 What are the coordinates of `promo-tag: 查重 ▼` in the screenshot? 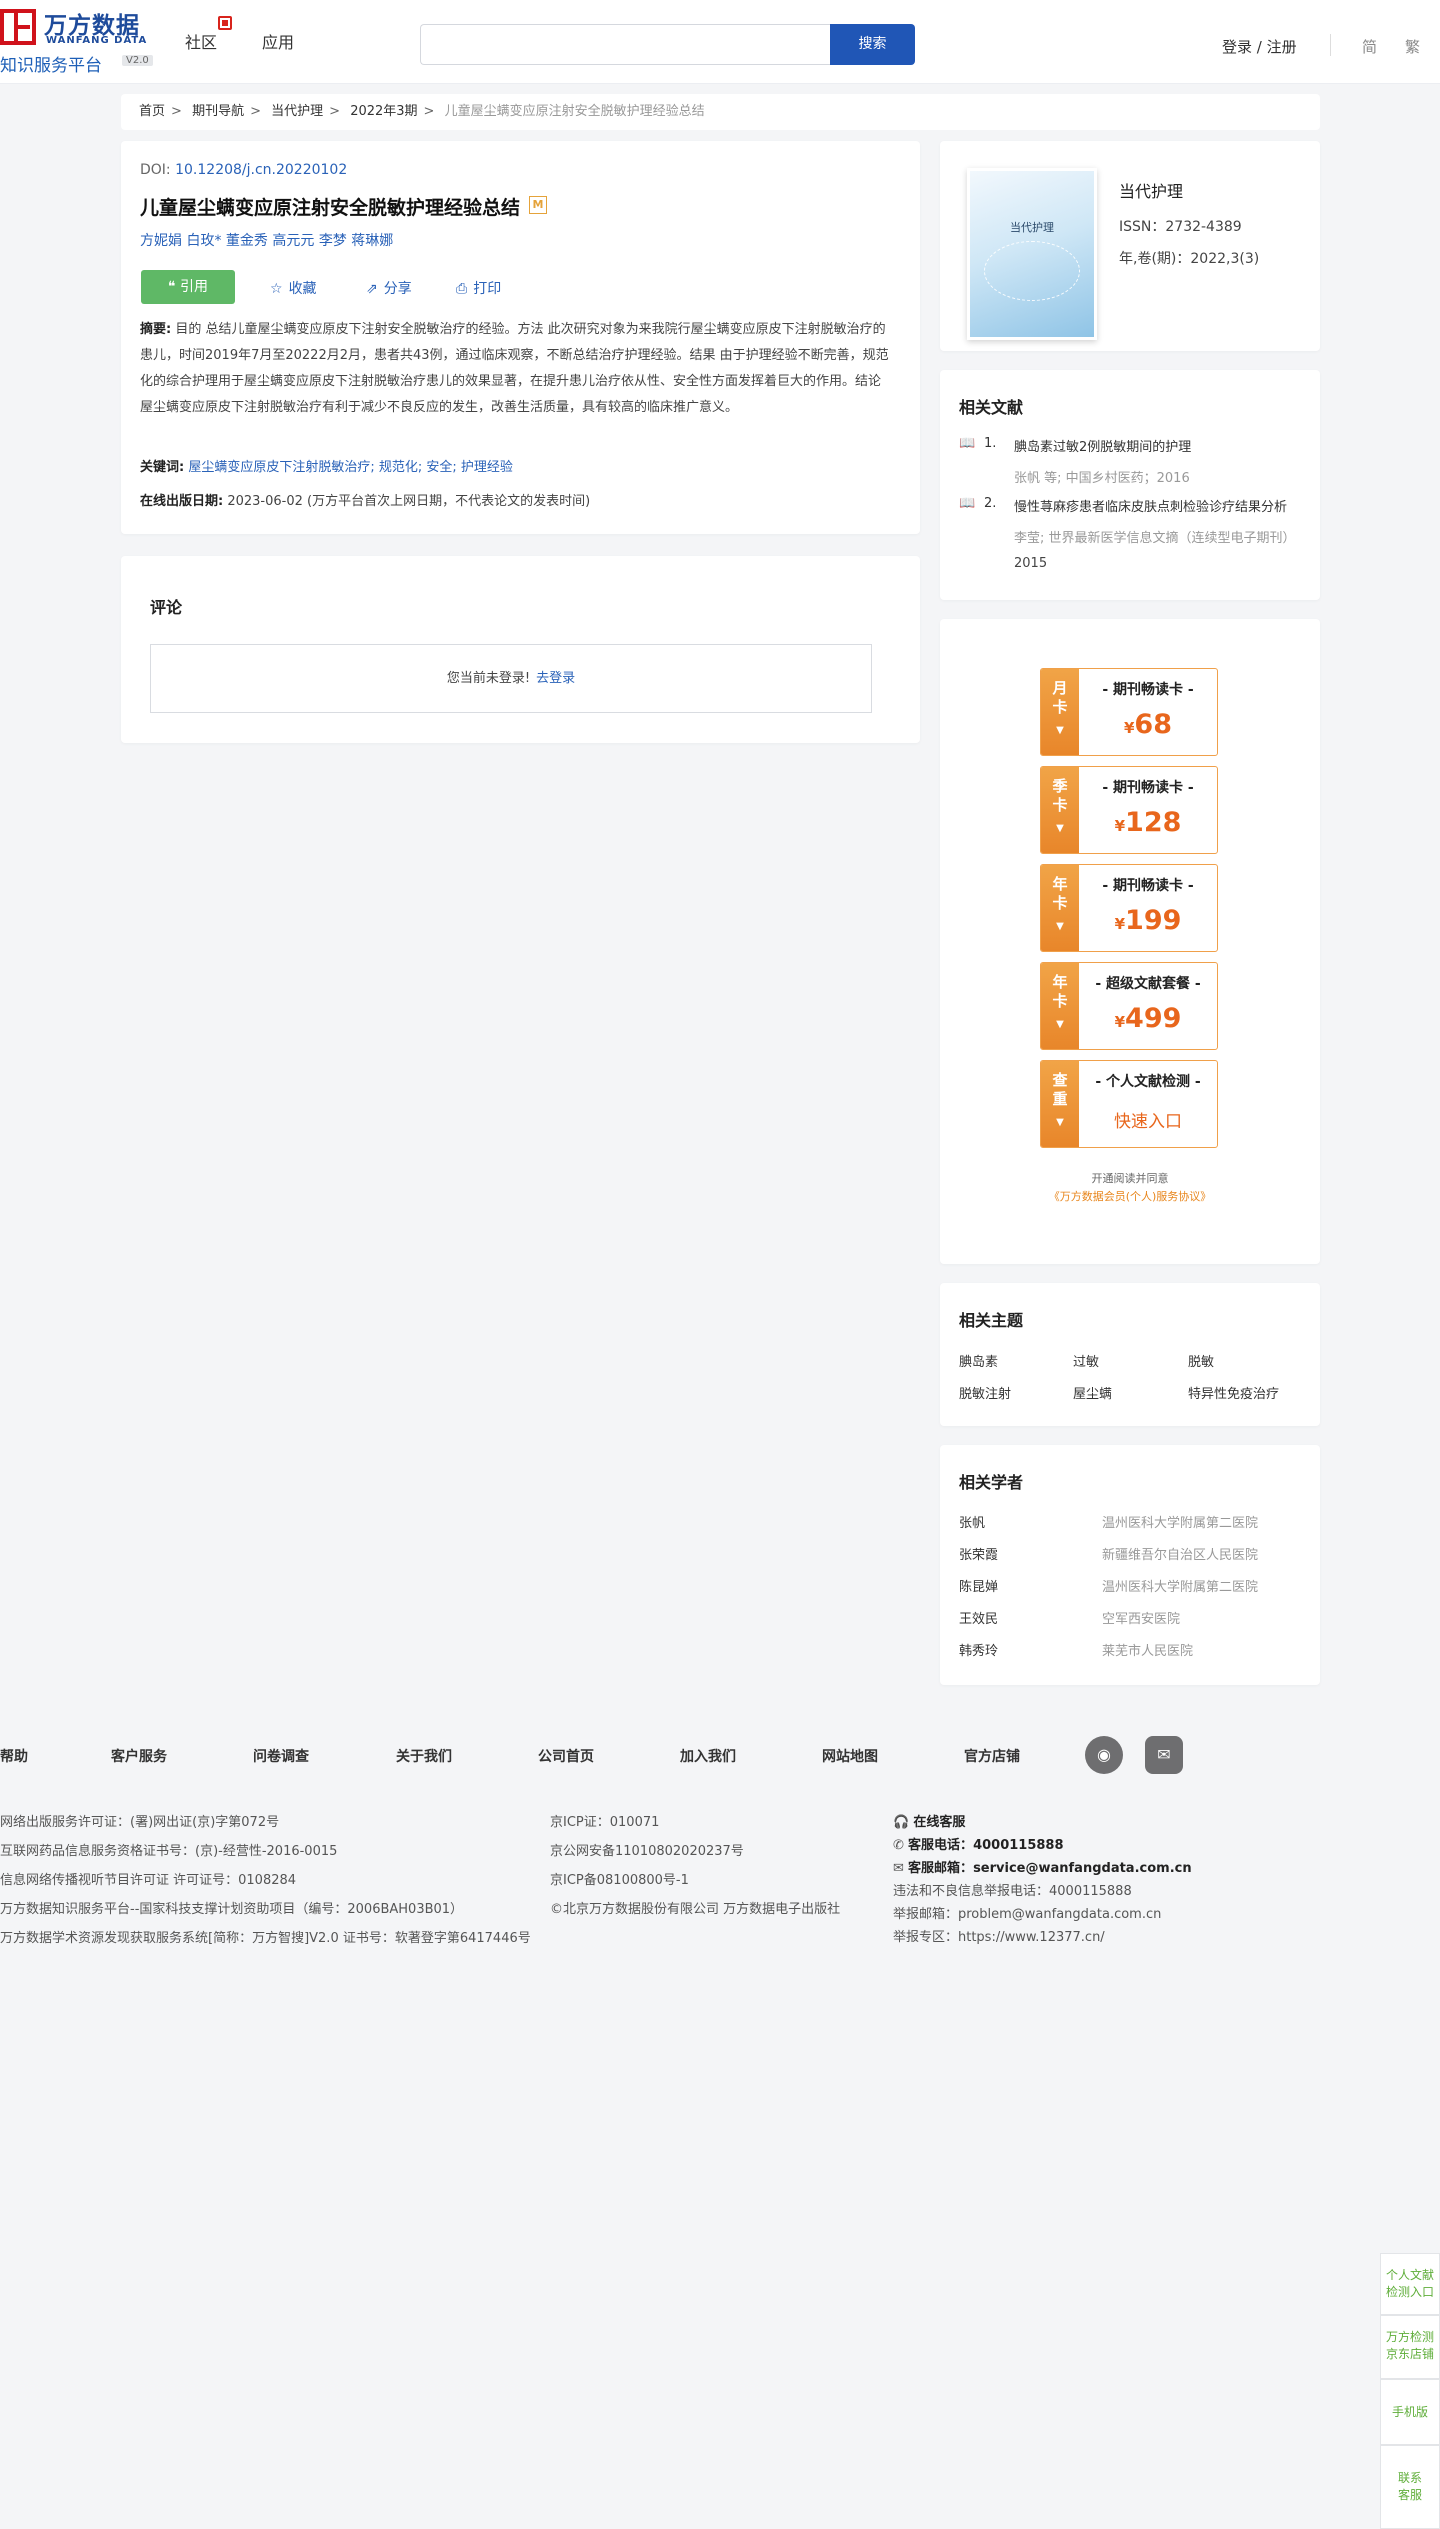 It's located at (1060, 1104).